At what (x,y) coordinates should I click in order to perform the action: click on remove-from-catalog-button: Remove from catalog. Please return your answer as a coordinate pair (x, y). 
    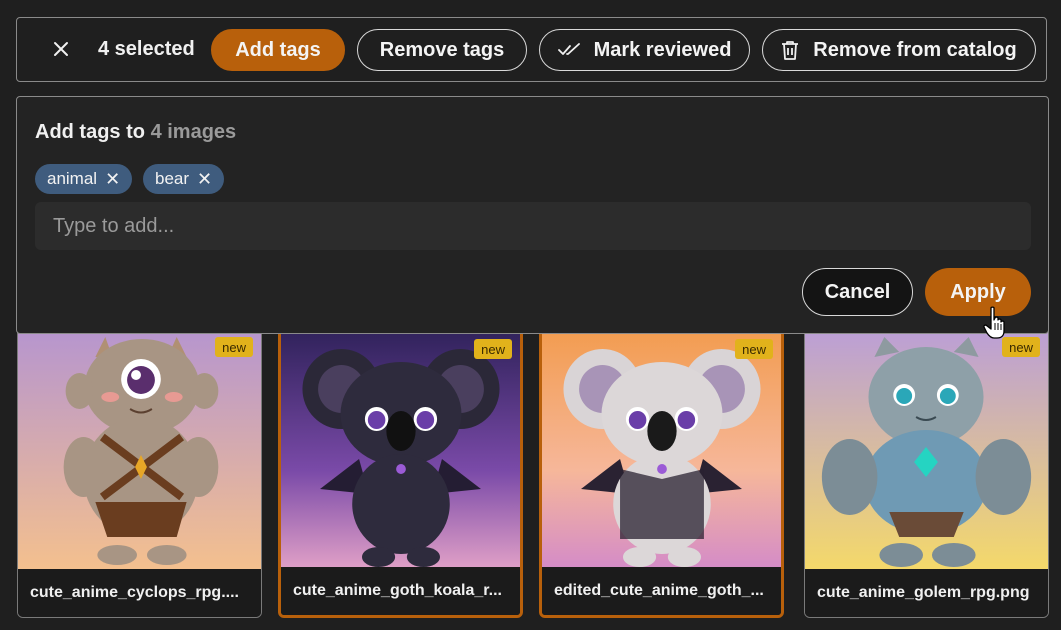
    Looking at the image, I should click on (899, 50).